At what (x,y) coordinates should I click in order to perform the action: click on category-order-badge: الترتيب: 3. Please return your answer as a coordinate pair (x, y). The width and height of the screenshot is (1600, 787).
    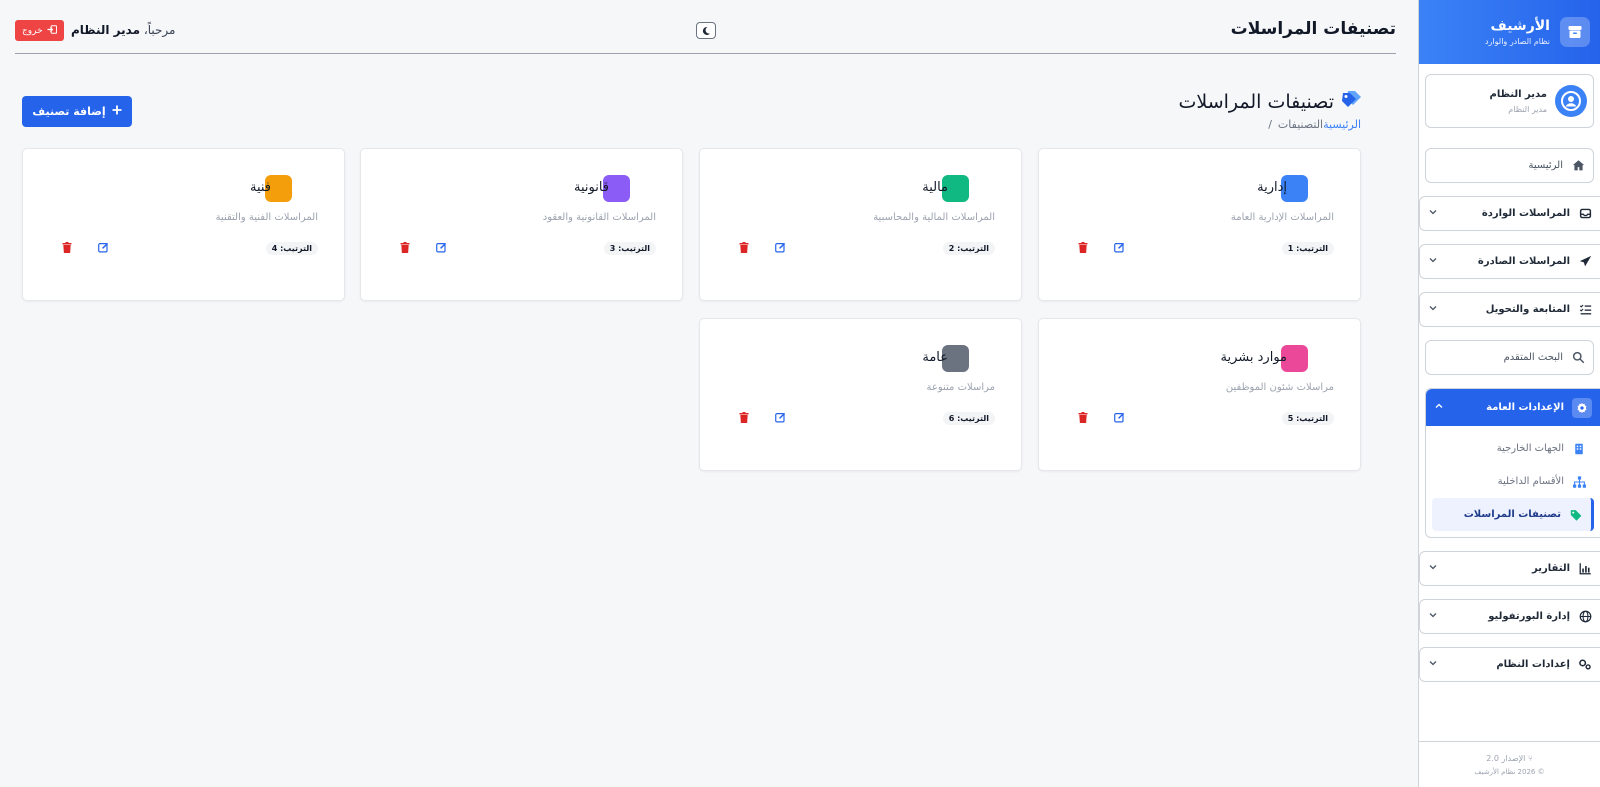
    Looking at the image, I should click on (629, 248).